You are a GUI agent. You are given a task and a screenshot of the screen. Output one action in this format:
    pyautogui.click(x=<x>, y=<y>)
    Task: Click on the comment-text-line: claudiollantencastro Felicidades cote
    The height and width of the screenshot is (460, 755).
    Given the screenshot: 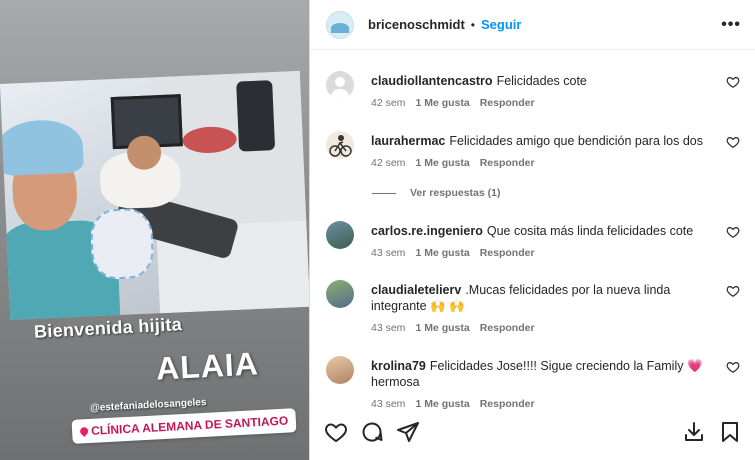 What is the action you would take?
    pyautogui.click(x=546, y=81)
    